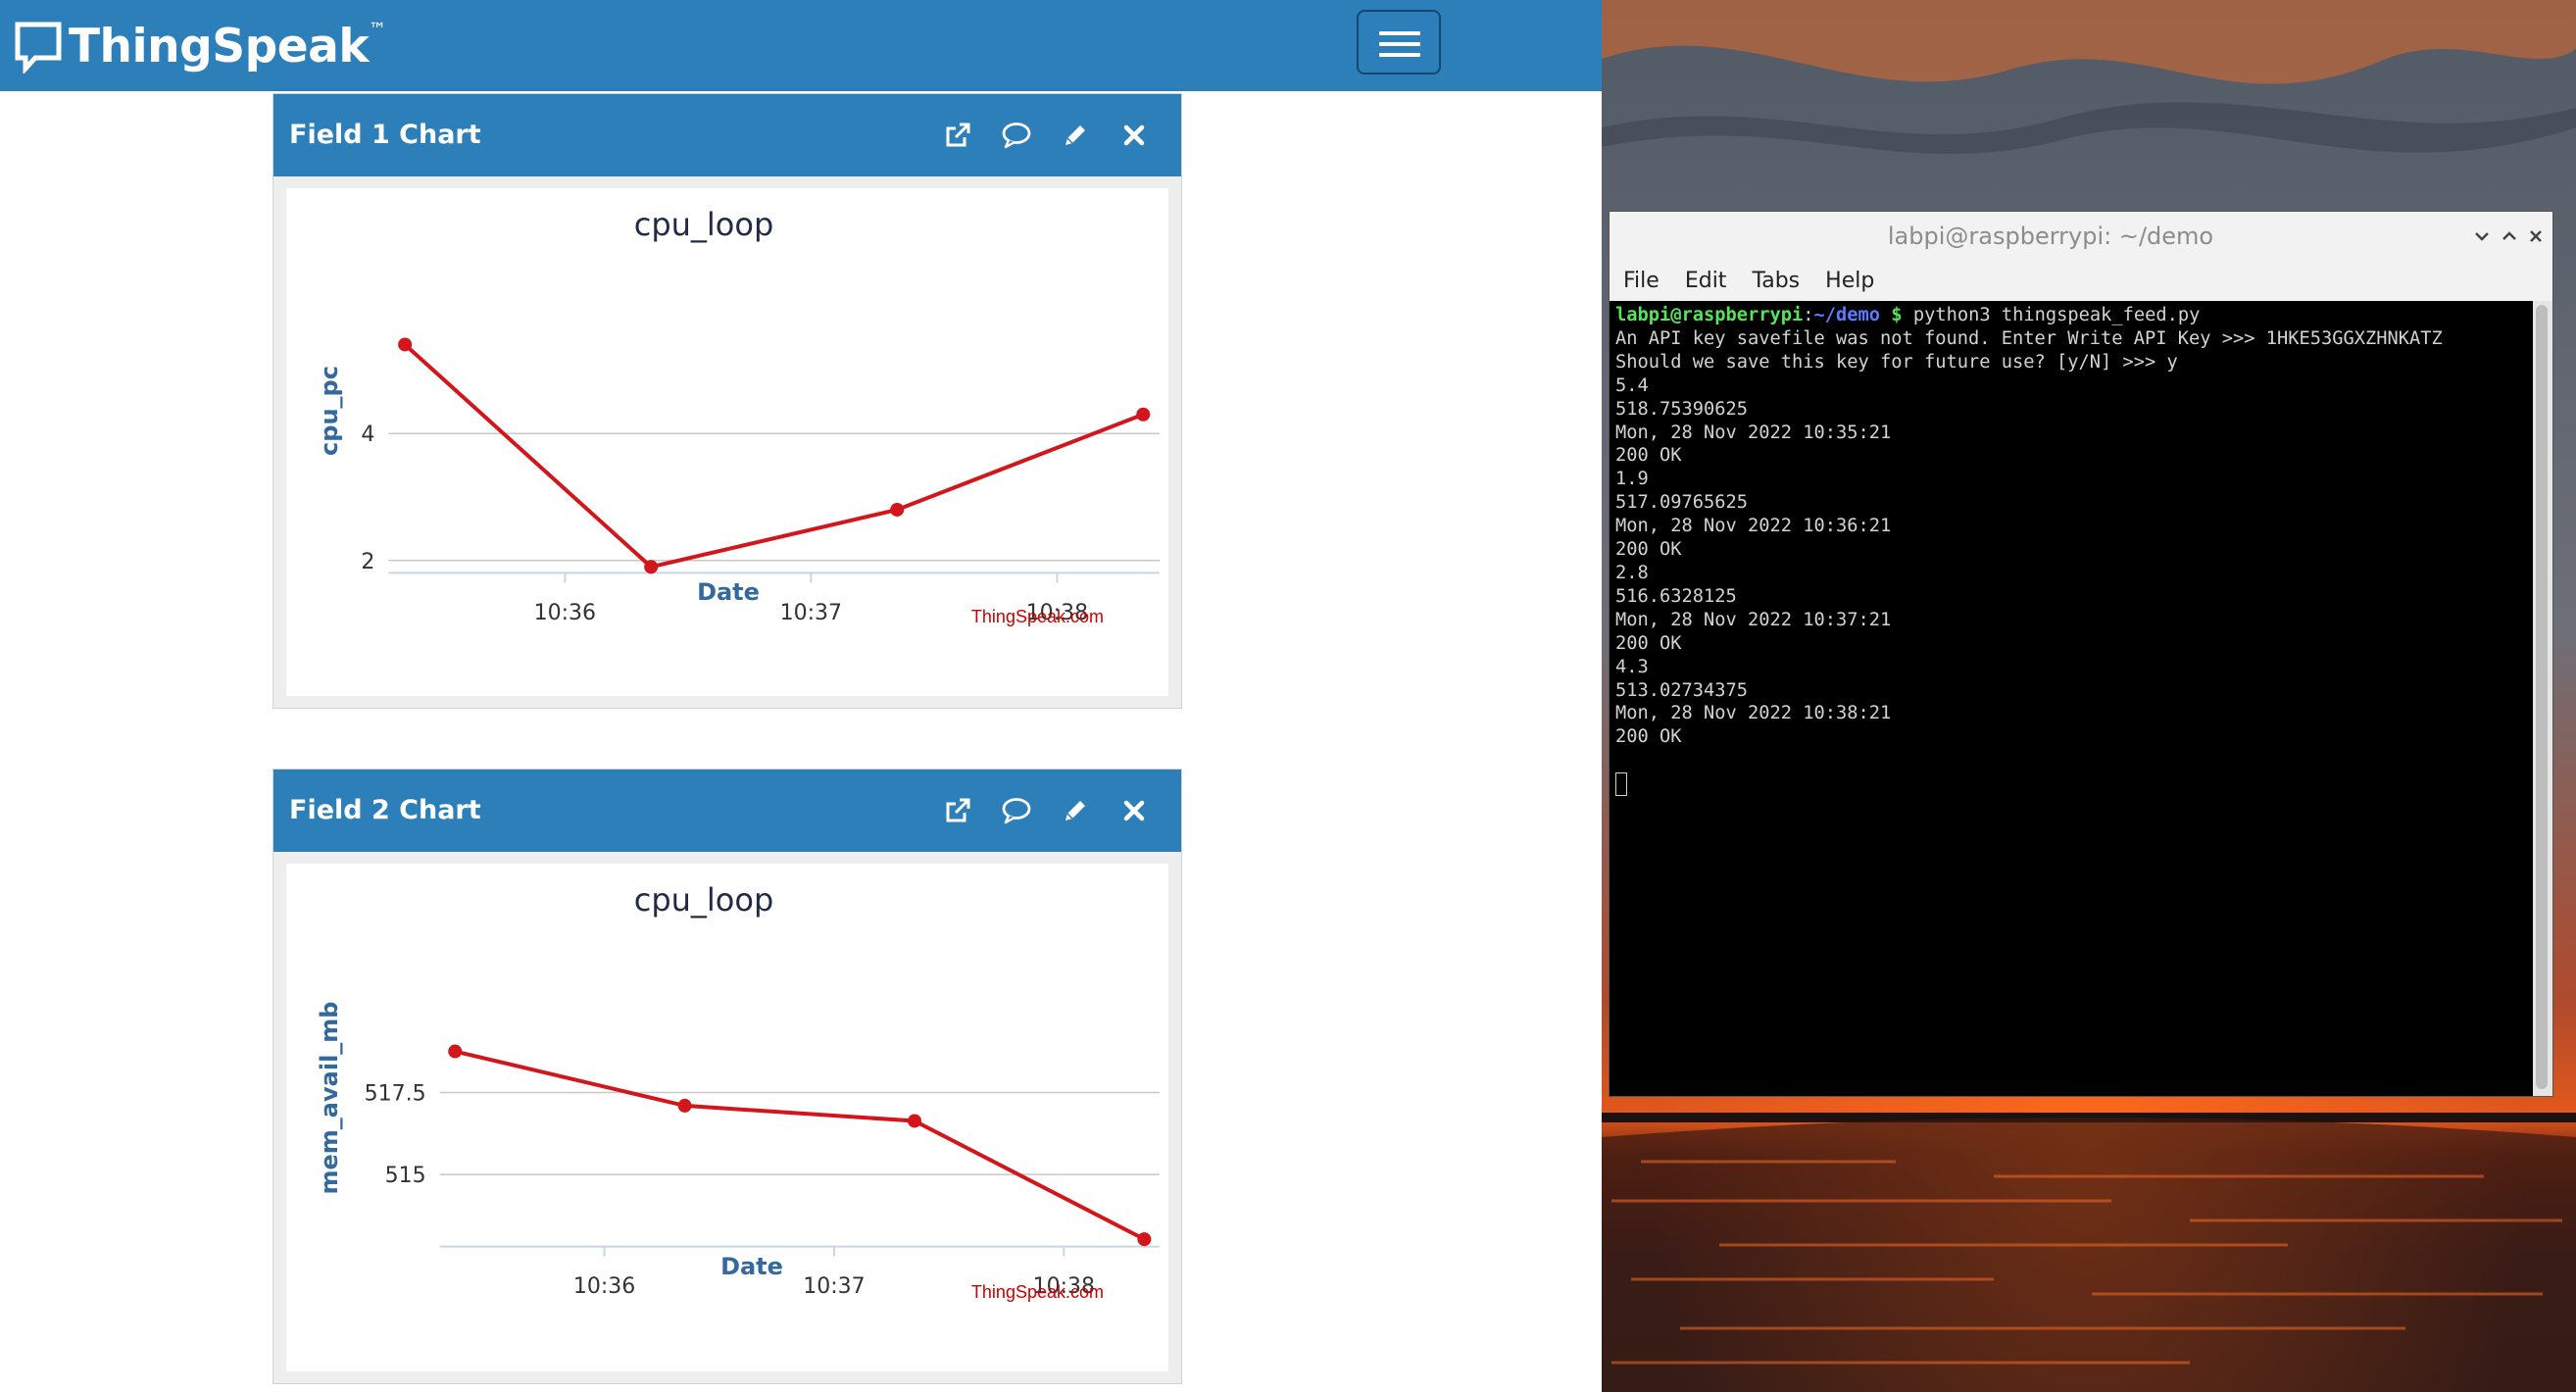 This screenshot has width=2576, height=1392. I want to click on scrollbar-thumb, so click(2542, 697).